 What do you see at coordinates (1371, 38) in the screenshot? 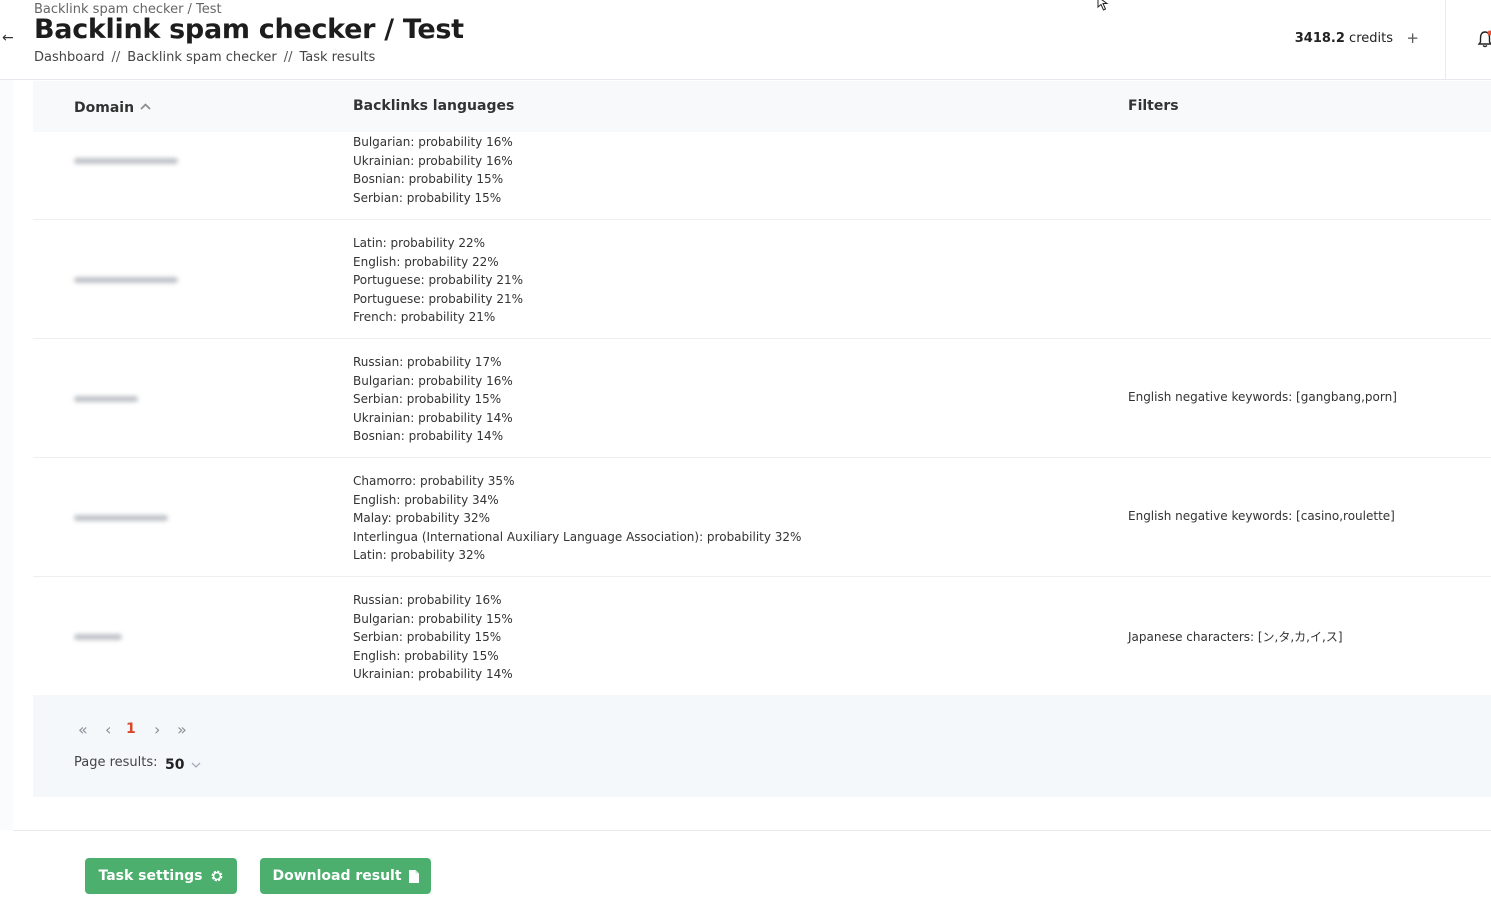
I see `credits-unit: credits` at bounding box center [1371, 38].